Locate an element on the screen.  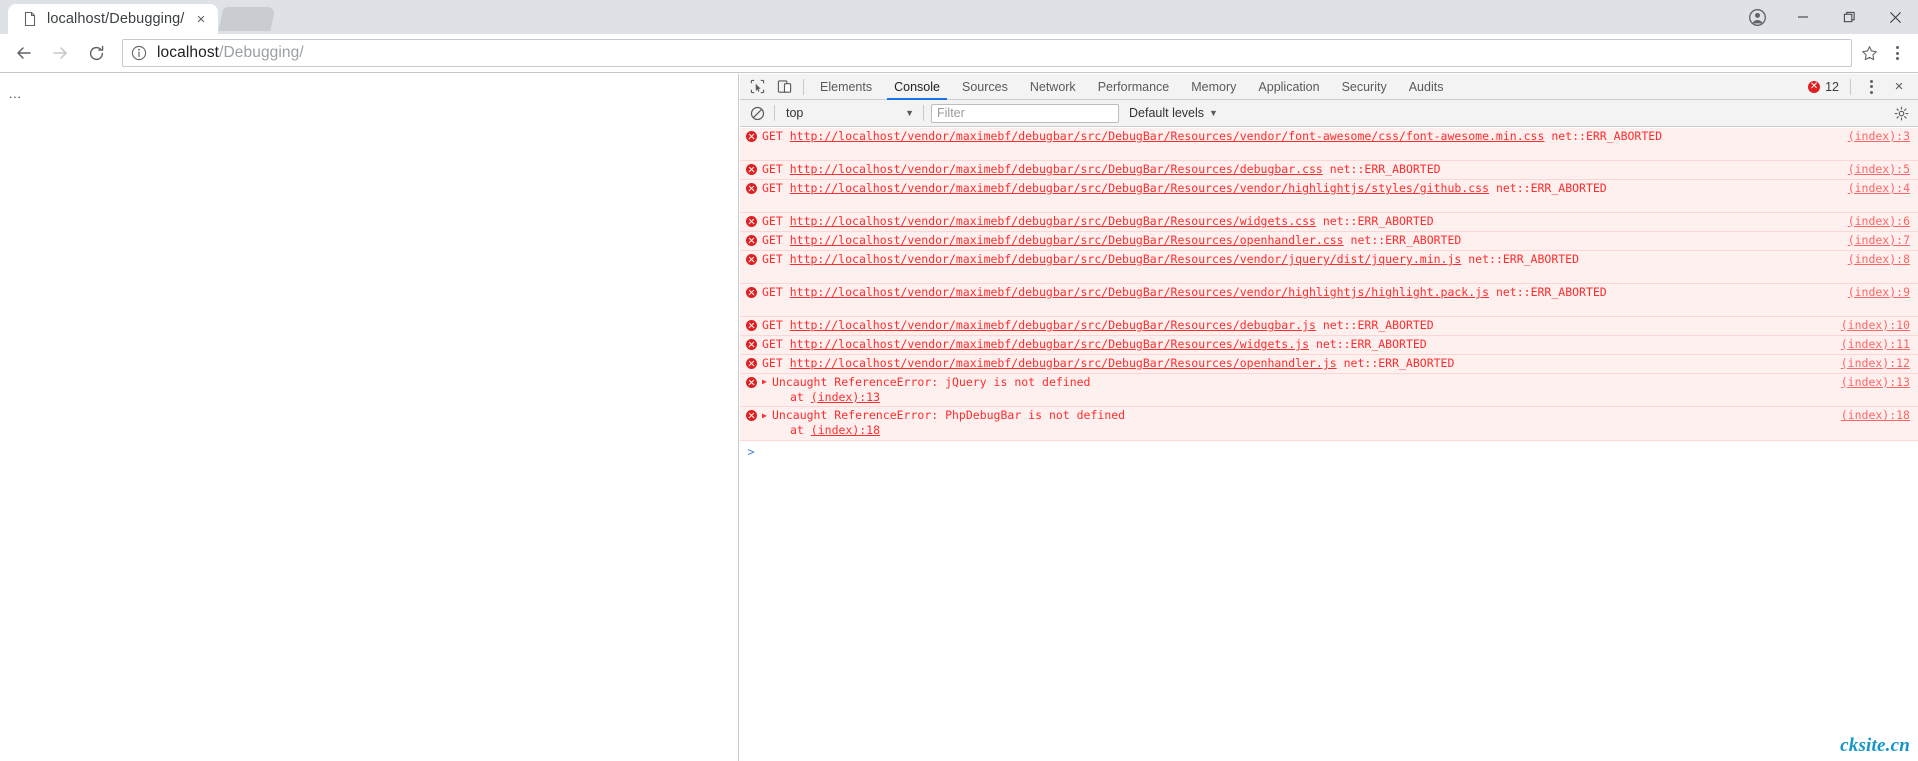
message-source-link: (index):13 is located at coordinates (1862, 382).